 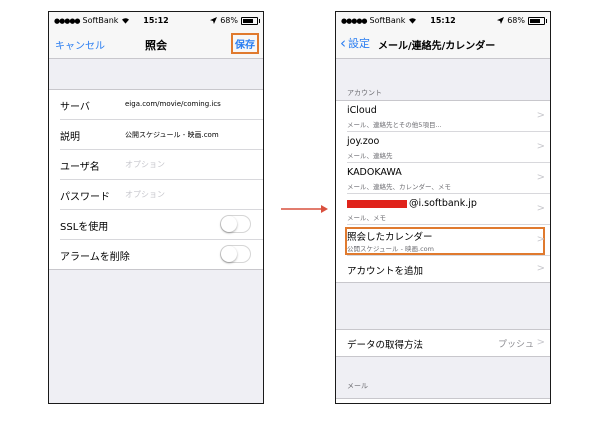 I want to click on username-field: オプション, so click(x=145, y=164).